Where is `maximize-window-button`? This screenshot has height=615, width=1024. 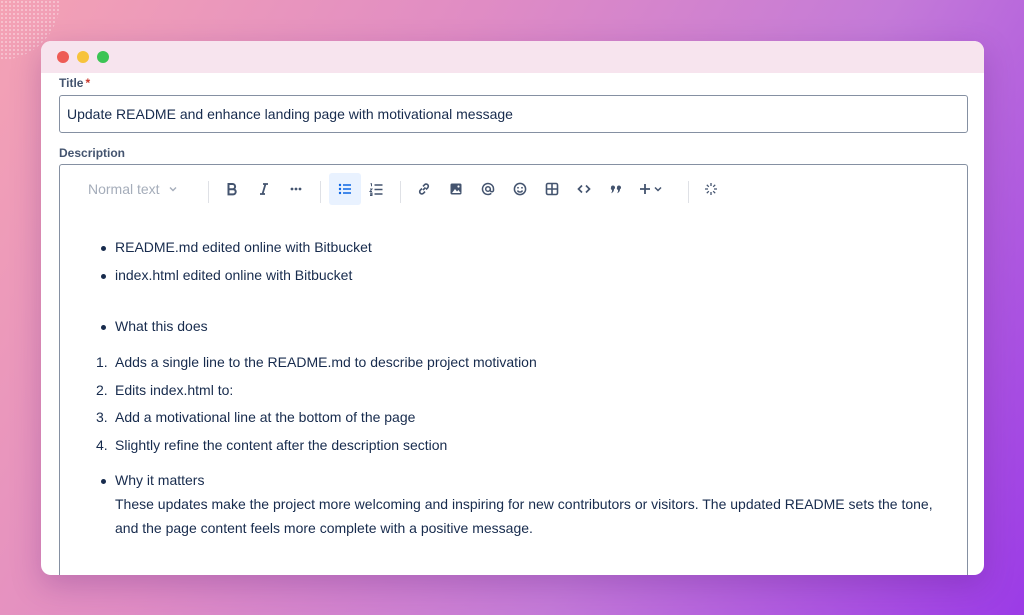 maximize-window-button is located at coordinates (103, 57).